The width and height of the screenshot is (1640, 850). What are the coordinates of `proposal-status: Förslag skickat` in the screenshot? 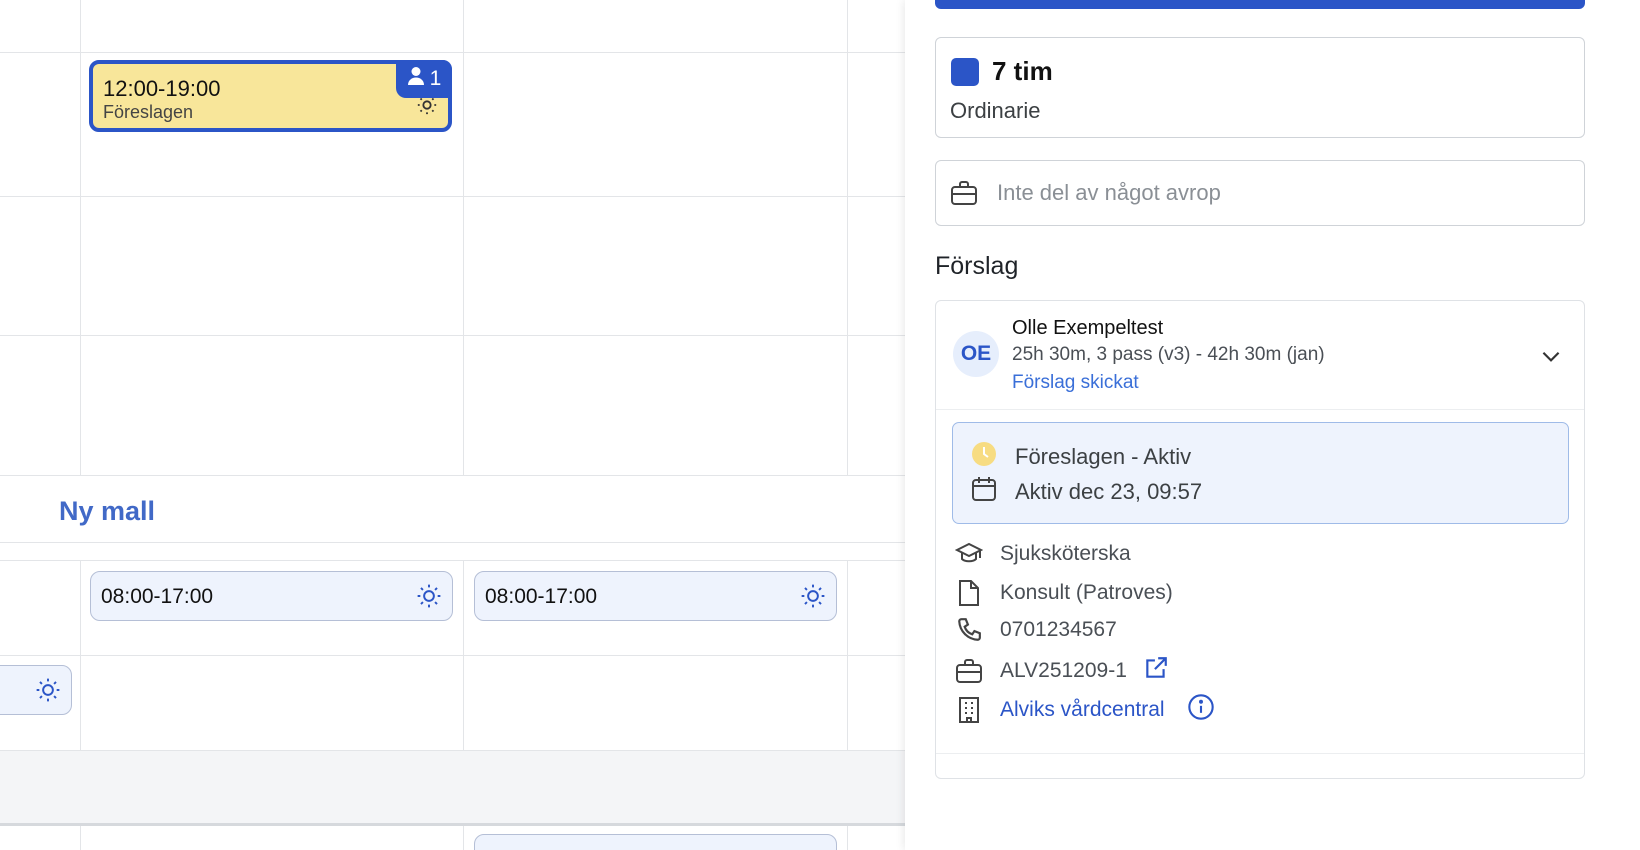 It's located at (1075, 382).